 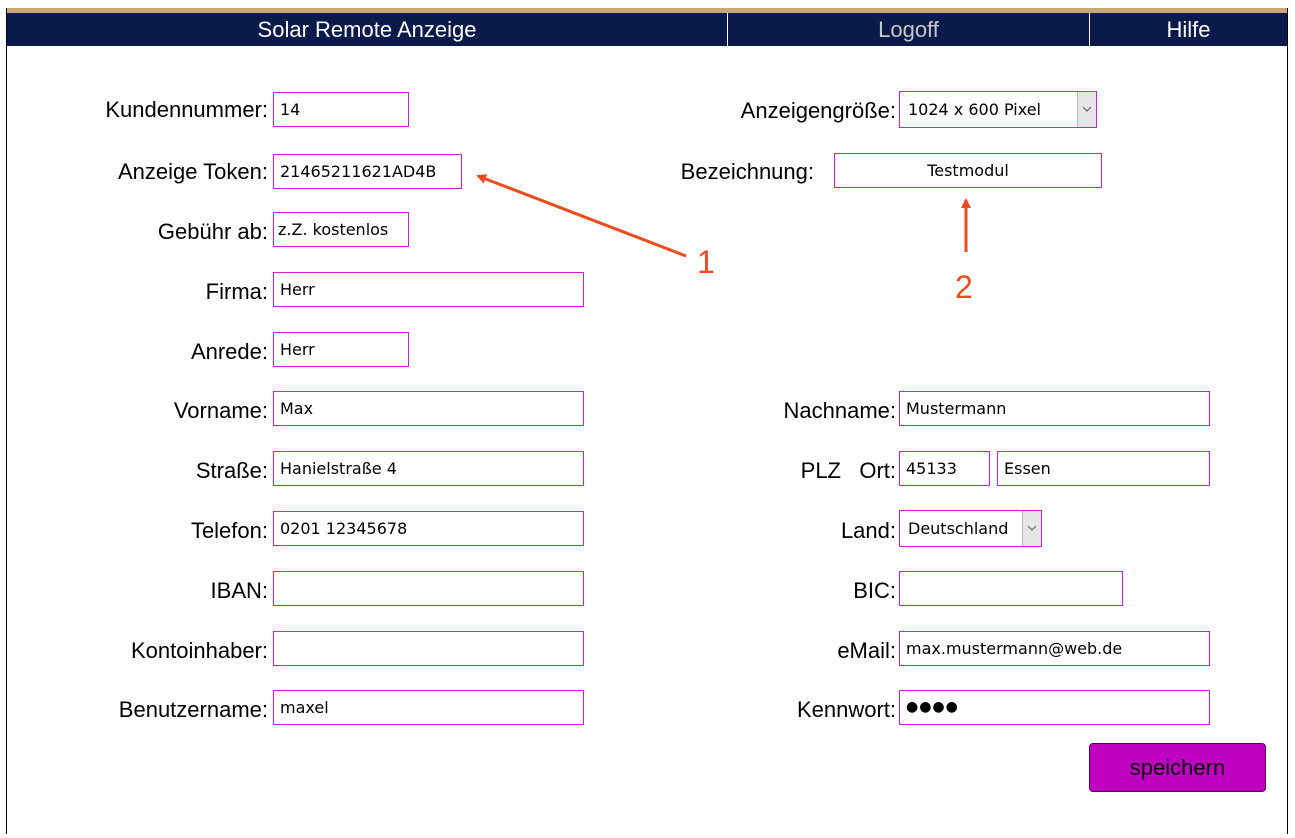 What do you see at coordinates (723, 216) in the screenshot?
I see `annotation-arrows` at bounding box center [723, 216].